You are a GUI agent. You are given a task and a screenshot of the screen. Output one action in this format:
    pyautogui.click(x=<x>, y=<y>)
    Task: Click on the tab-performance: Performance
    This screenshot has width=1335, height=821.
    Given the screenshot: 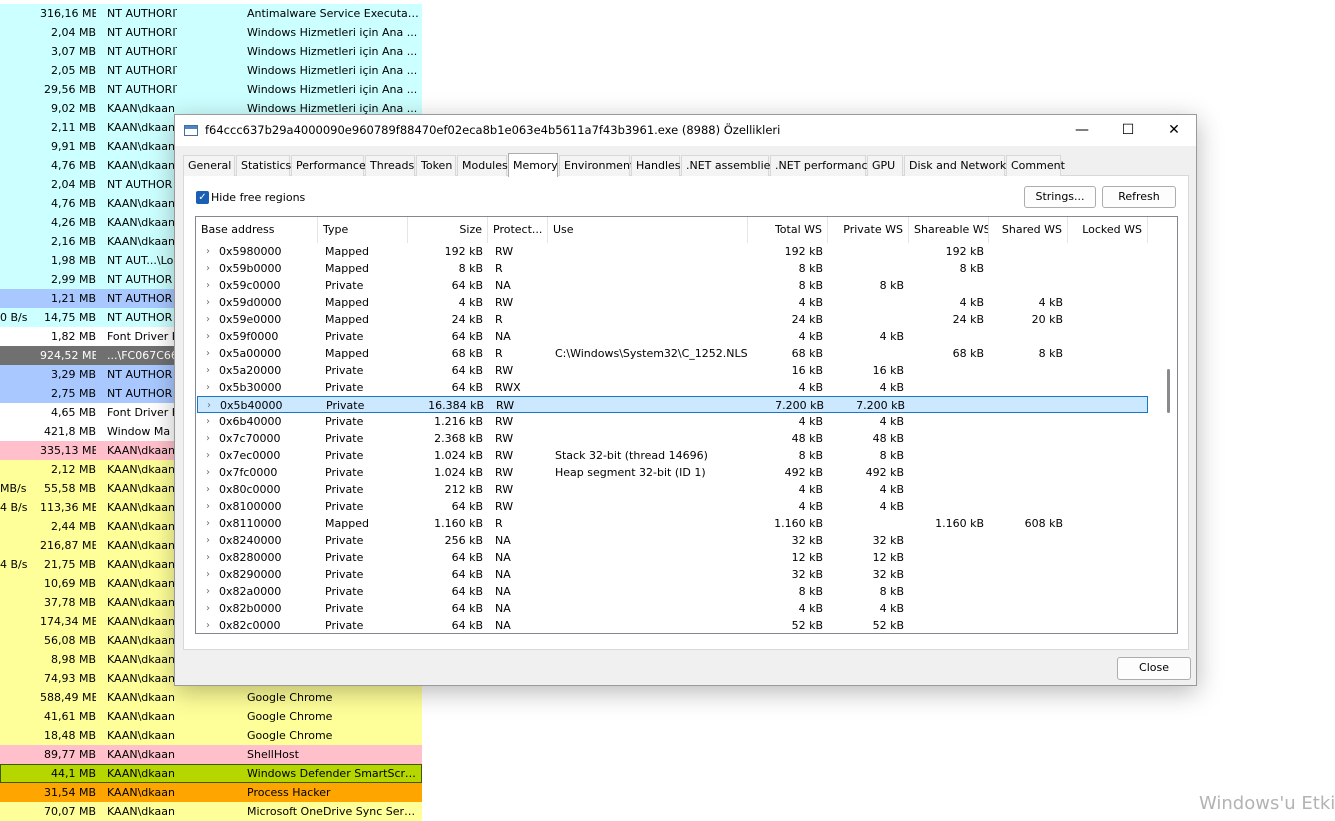 What is the action you would take?
    pyautogui.click(x=328, y=165)
    